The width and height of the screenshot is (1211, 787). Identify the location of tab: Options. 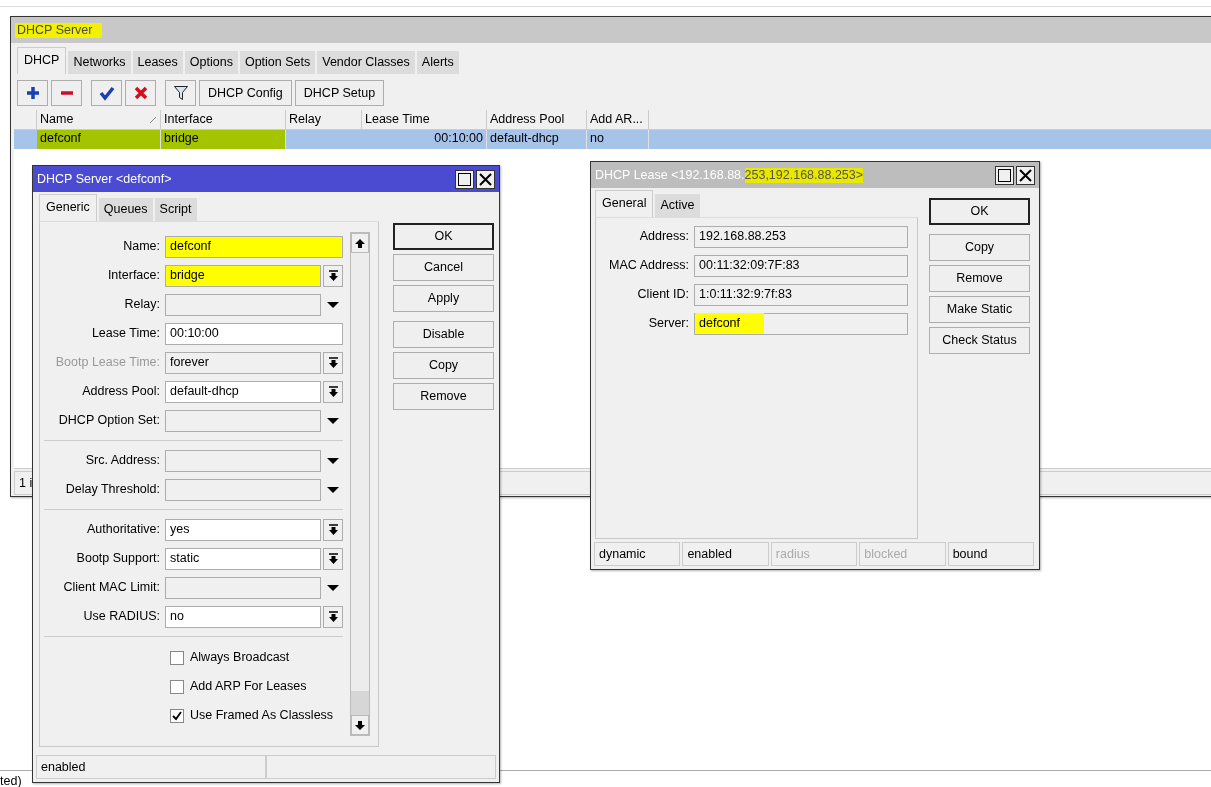
(211, 62).